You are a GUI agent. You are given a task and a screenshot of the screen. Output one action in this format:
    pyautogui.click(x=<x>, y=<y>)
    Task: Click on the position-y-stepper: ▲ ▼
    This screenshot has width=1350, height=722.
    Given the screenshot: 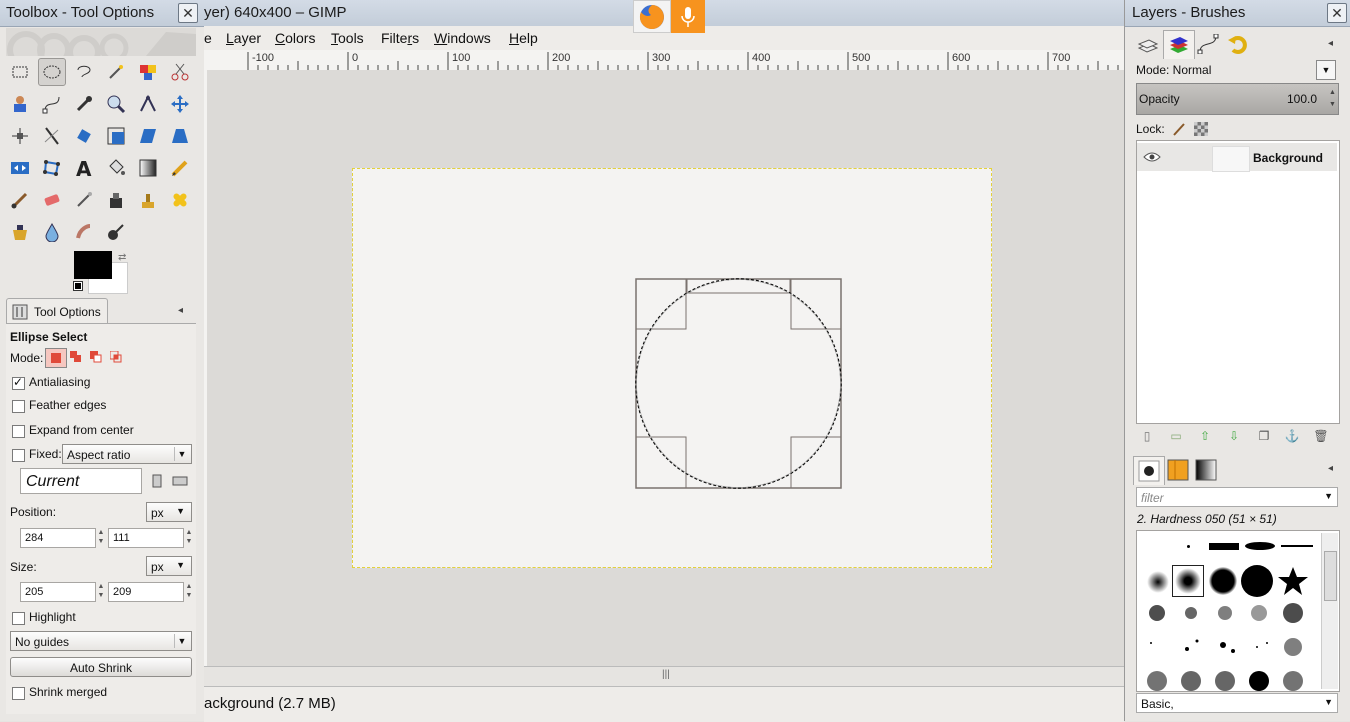 What is the action you would take?
    pyautogui.click(x=189, y=538)
    